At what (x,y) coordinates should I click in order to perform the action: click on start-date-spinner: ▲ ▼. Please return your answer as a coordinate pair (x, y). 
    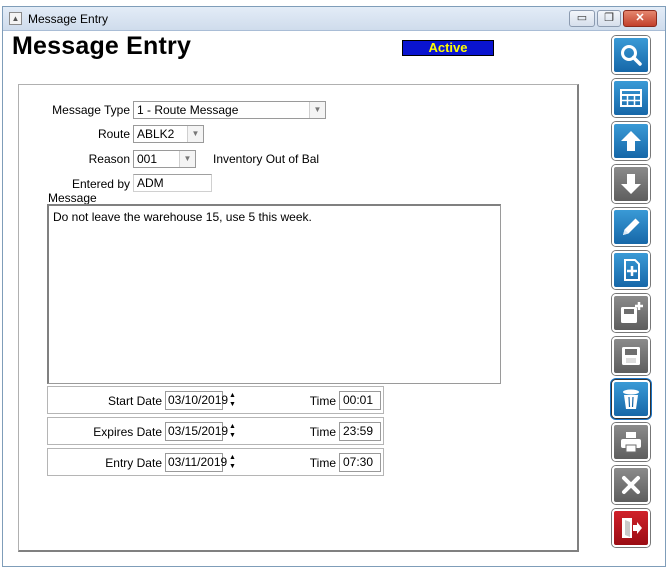
    Looking at the image, I should click on (232, 400).